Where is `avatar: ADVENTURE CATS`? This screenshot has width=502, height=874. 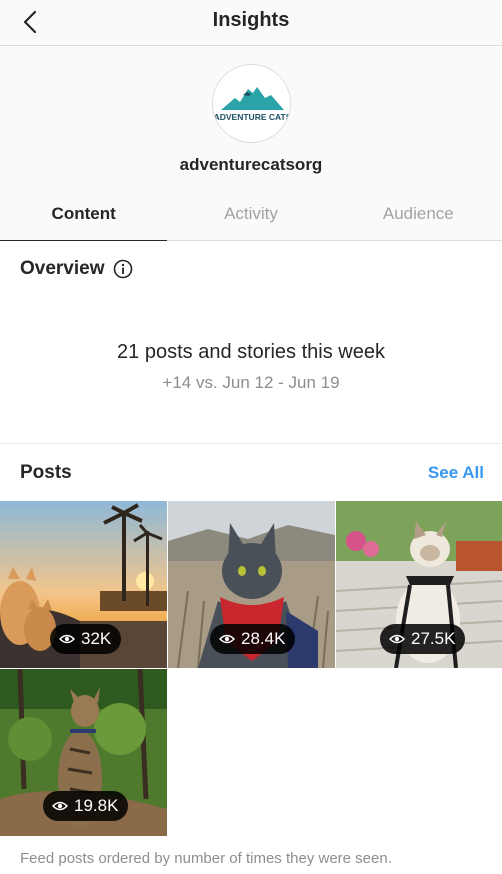 avatar: ADVENTURE CATS is located at coordinates (251, 103).